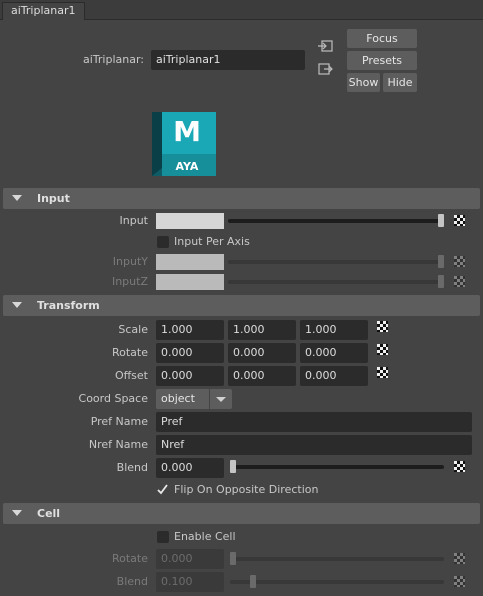  What do you see at coordinates (190, 559) in the screenshot?
I see `cell-rotate-field: 0.000` at bounding box center [190, 559].